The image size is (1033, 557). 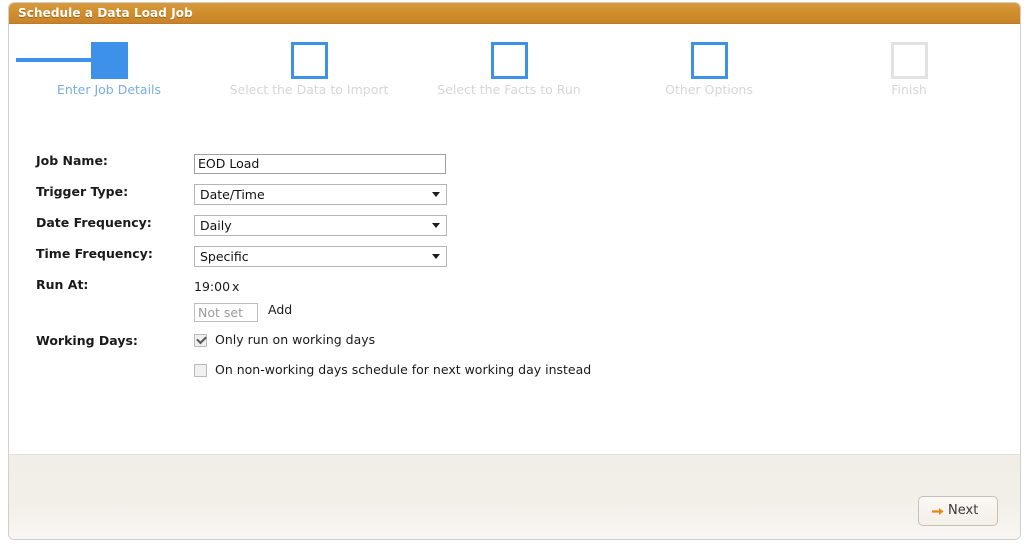 I want to click on next-button-label: Next, so click(x=963, y=510).